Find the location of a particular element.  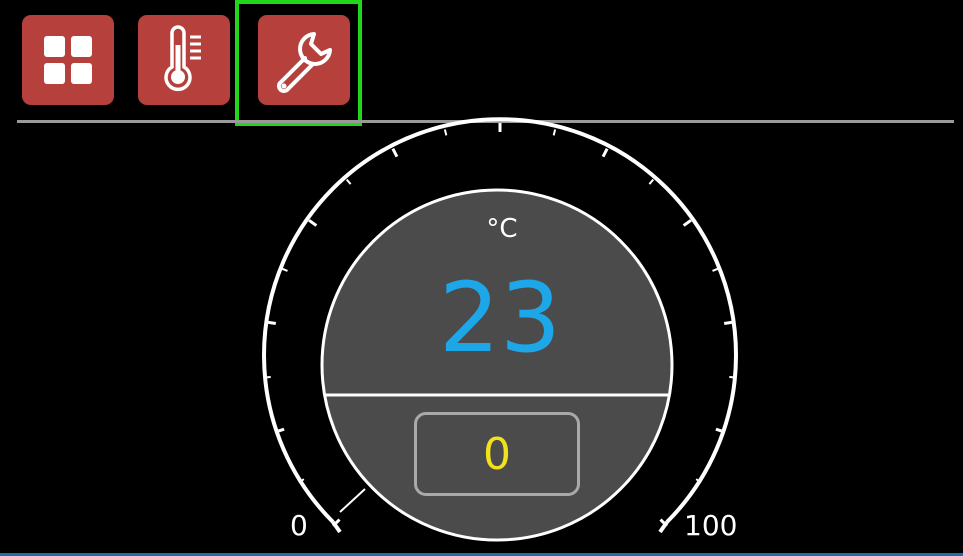

scale-max-label: 100 is located at coordinates (711, 525).